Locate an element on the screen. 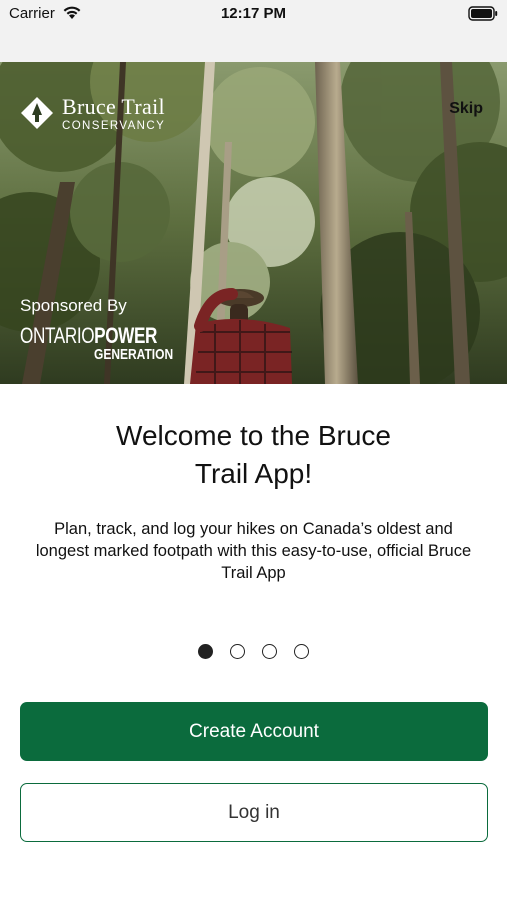 The height and width of the screenshot is (900, 507). welcome-title-line-2: Trail App! is located at coordinates (253, 473).